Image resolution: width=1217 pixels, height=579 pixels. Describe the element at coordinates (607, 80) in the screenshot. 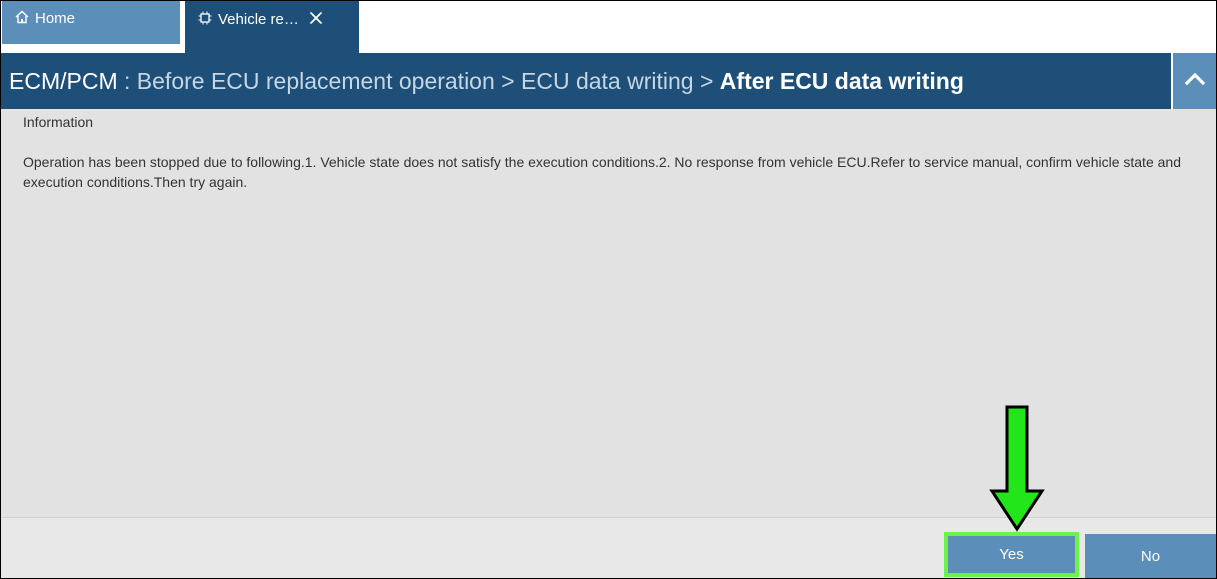

I see `breadcrumb-item-data-writing: ECU data writing` at that location.